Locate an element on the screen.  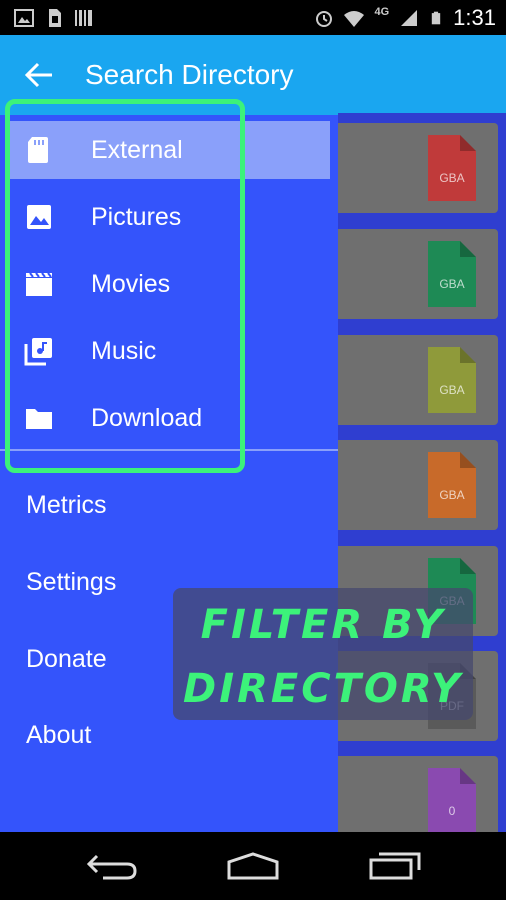
system-nav-bar is located at coordinates (253, 866).